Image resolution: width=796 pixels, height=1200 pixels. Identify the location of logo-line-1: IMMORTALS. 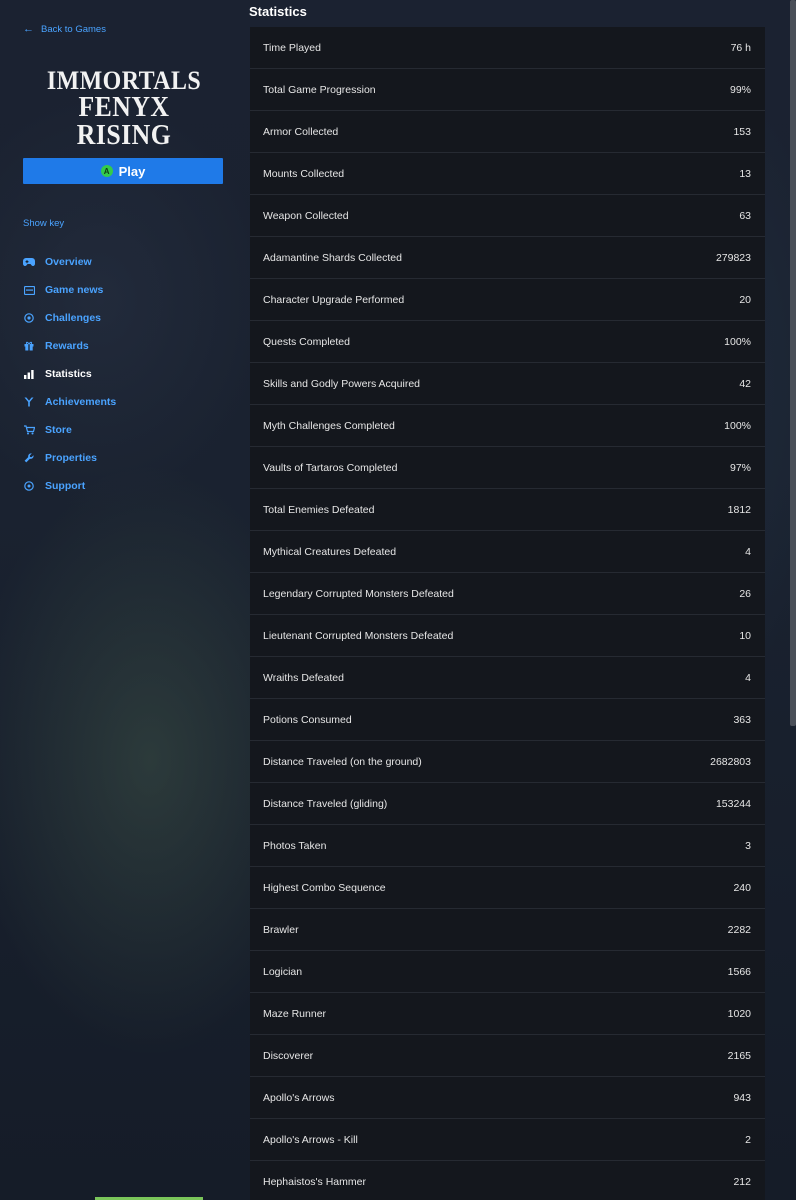
(124, 80).